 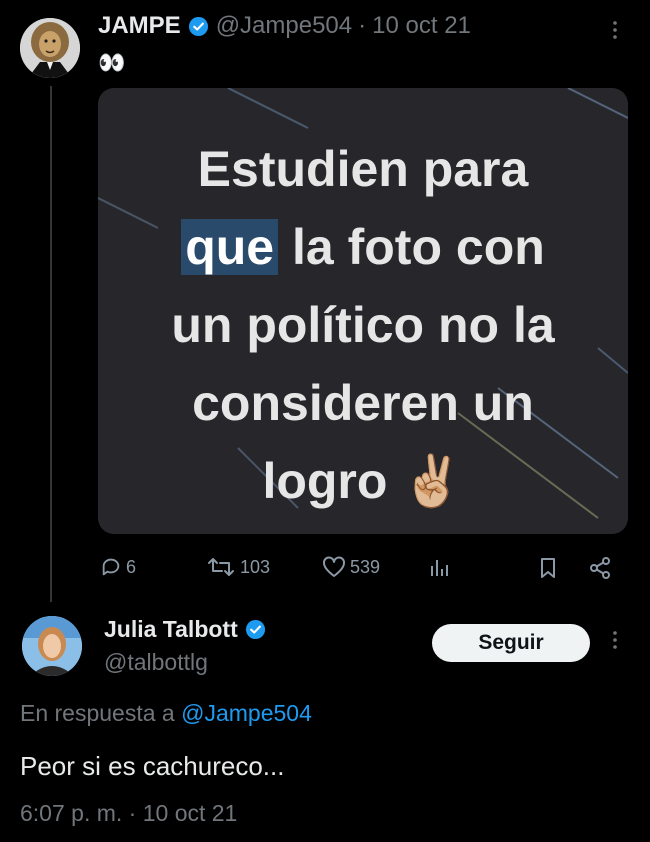 I want to click on image-text-line-3: un político no la, so click(x=363, y=325).